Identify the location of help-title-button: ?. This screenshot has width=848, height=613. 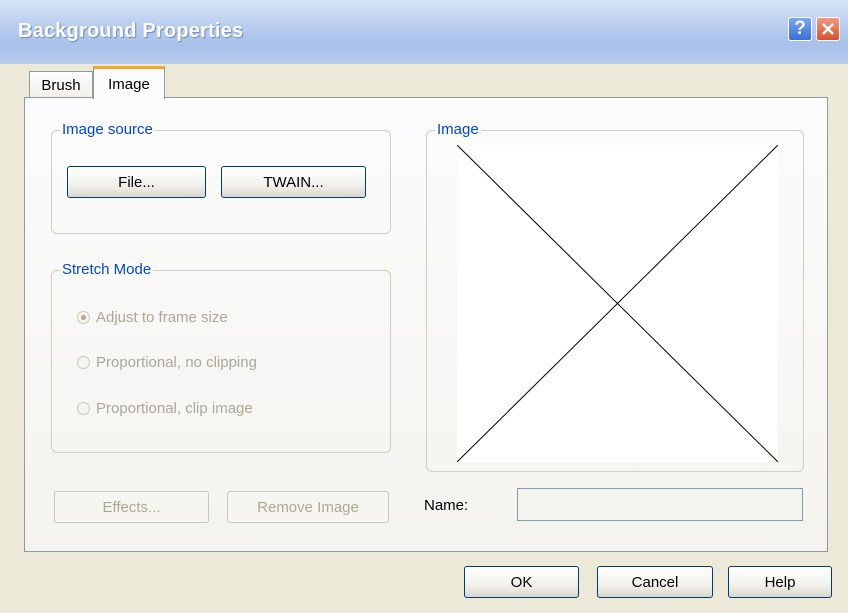
(800, 29).